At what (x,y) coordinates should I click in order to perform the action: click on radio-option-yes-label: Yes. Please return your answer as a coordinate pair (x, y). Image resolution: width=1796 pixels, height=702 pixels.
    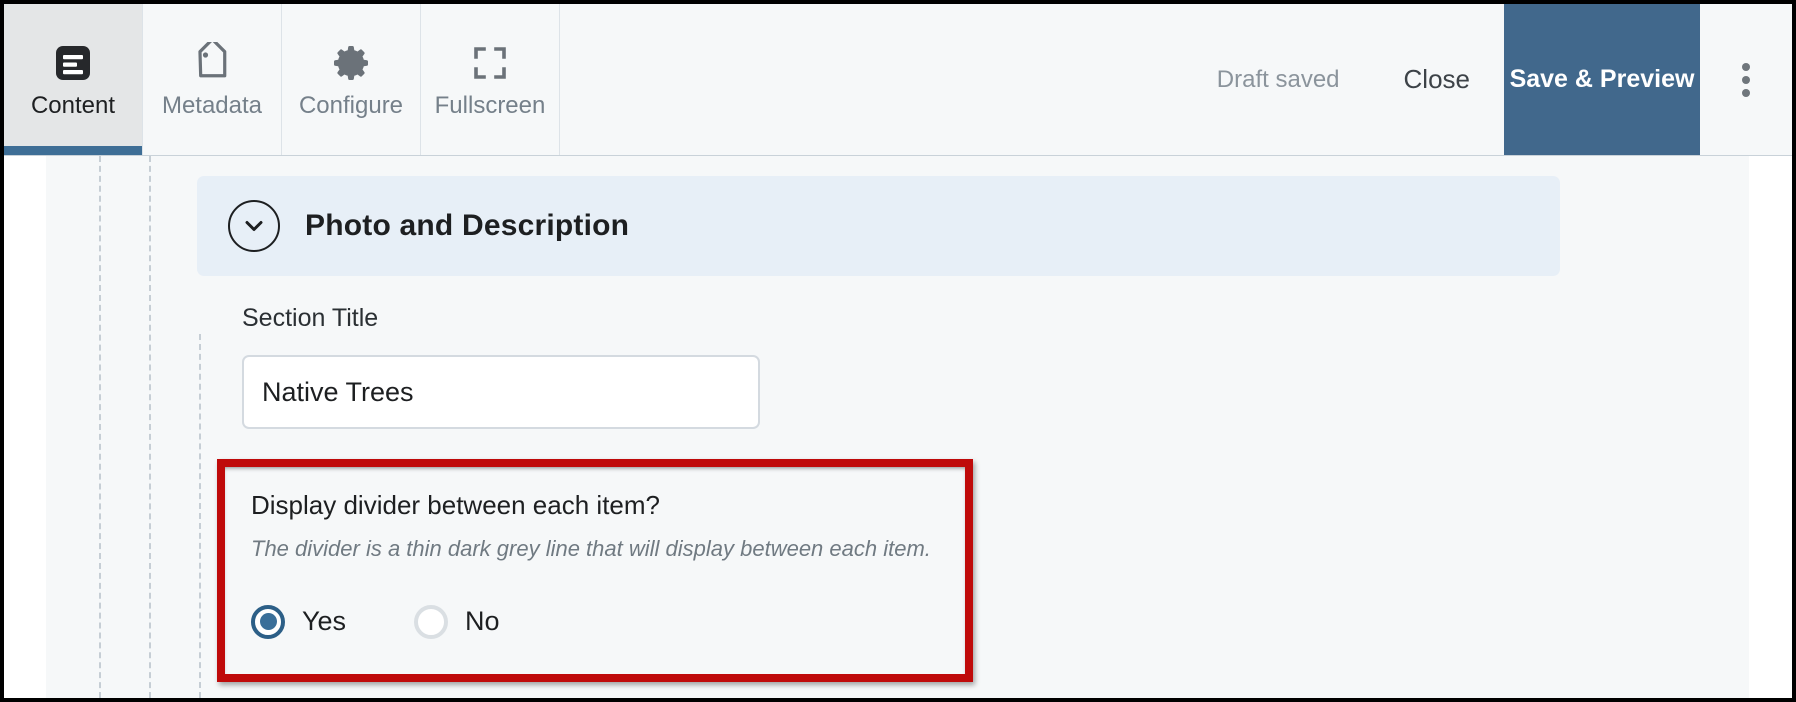
    Looking at the image, I should click on (324, 621).